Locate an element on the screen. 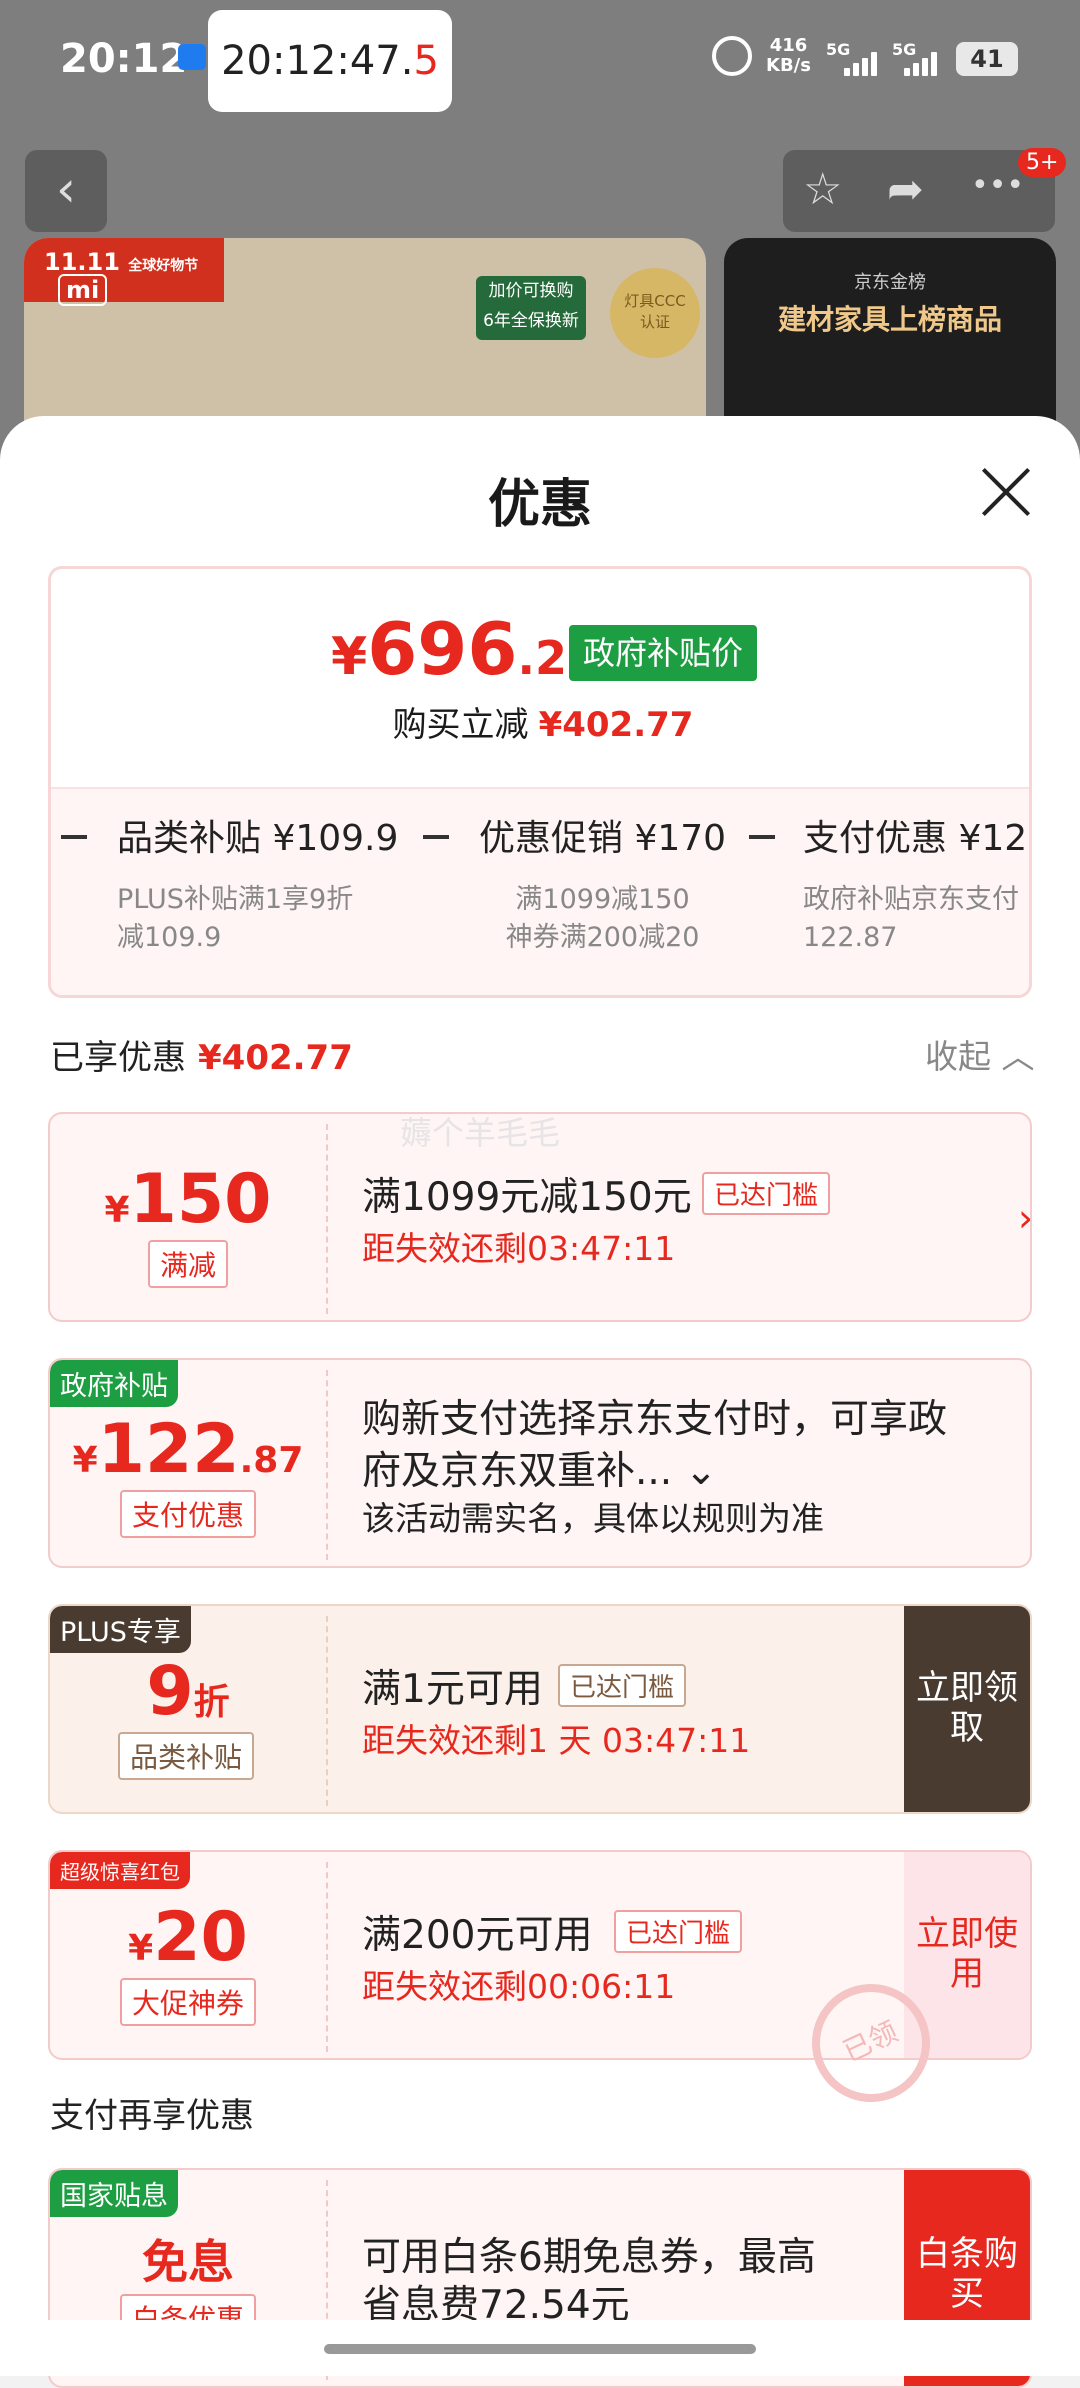  coupon-kind: 品类补贴 is located at coordinates (186, 1756).